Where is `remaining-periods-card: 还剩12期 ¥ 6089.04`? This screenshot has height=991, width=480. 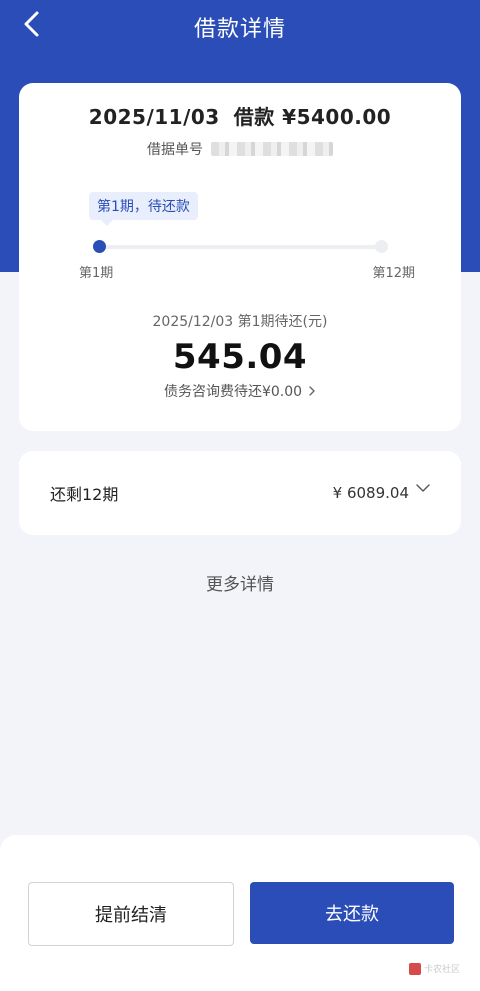
remaining-periods-card: 还剩12期 ¥ 6089.04 is located at coordinates (240, 493).